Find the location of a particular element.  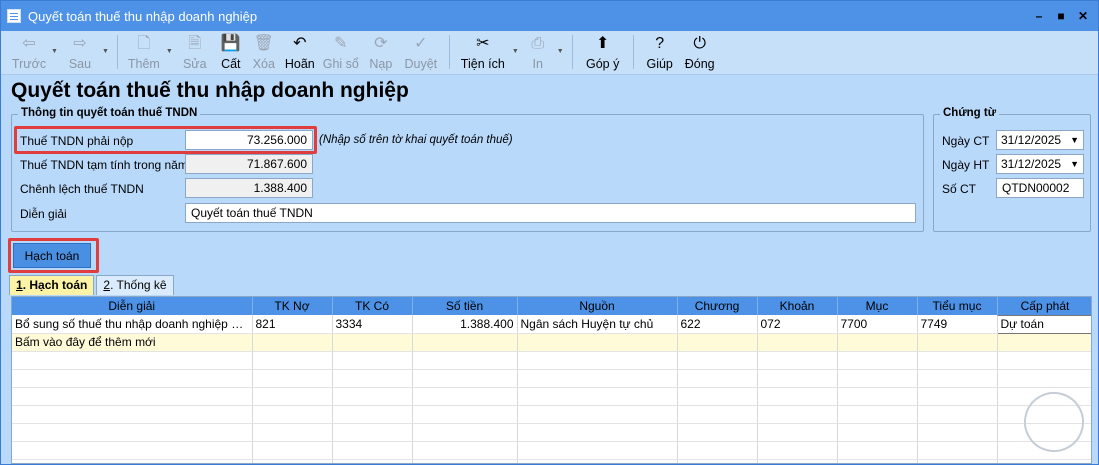

tab-hach-toan: 1. Hạch toán is located at coordinates (52, 285).